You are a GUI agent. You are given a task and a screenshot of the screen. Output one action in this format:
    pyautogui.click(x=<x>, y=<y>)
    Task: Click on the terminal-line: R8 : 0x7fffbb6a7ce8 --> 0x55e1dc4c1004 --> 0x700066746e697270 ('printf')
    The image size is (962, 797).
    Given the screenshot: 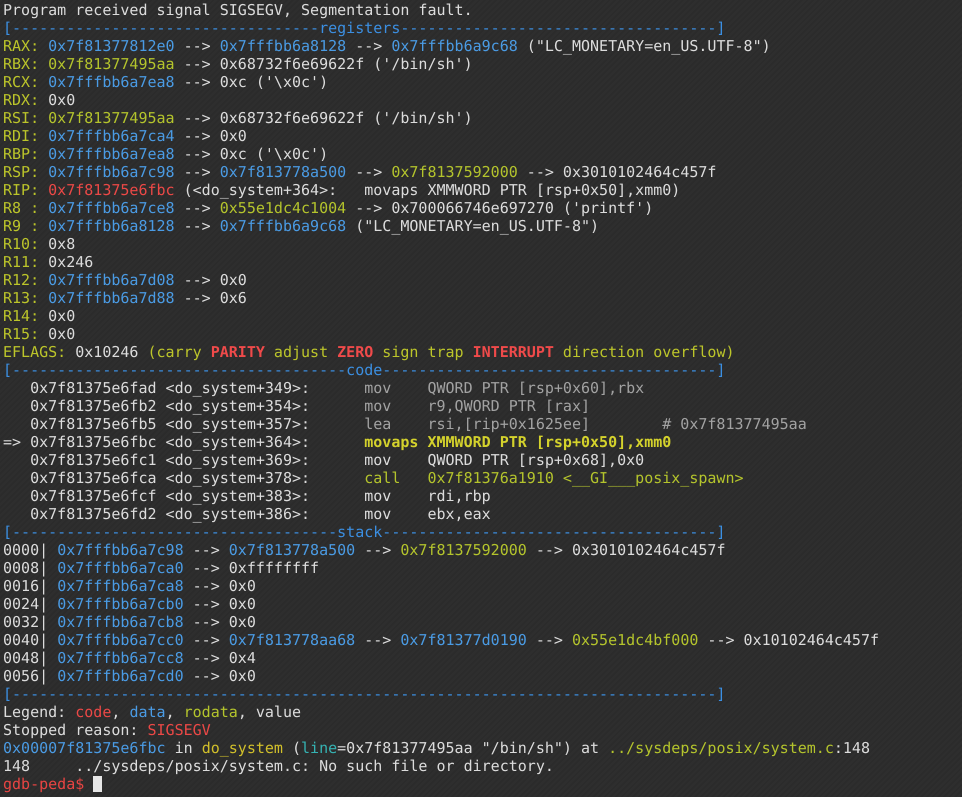 What is the action you would take?
    pyautogui.click(x=328, y=208)
    